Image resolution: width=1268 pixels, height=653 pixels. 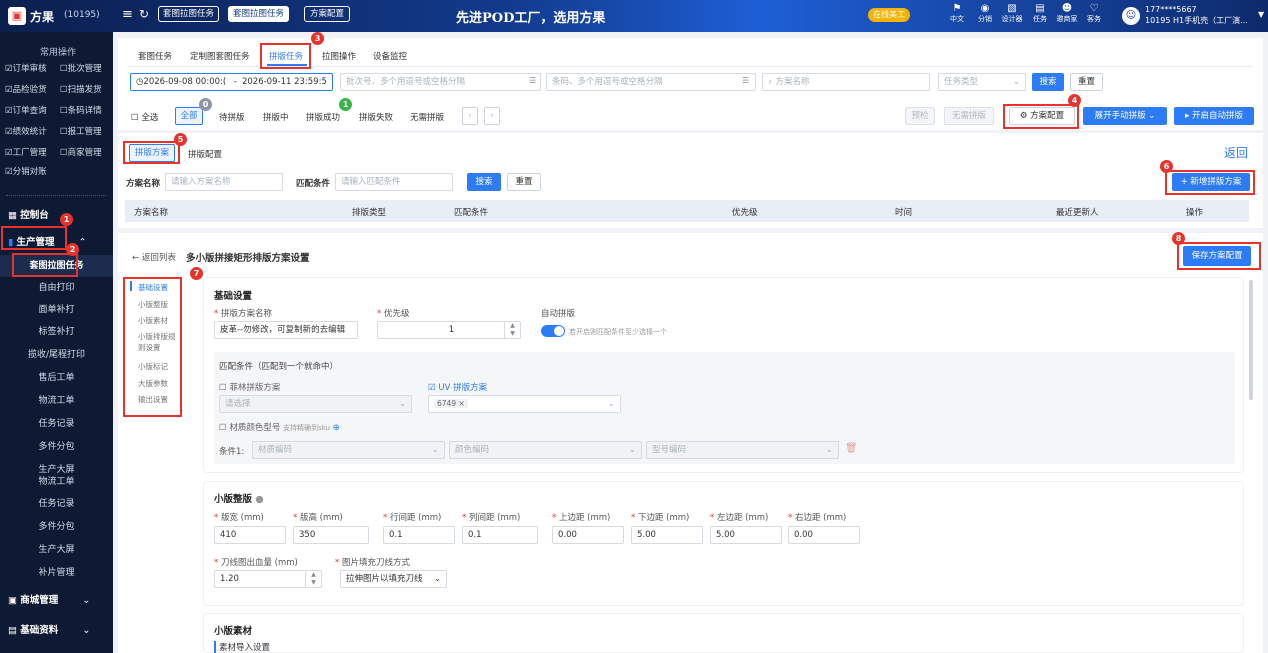 I want to click on subtab-2: 定制图套图任务, so click(x=220, y=56).